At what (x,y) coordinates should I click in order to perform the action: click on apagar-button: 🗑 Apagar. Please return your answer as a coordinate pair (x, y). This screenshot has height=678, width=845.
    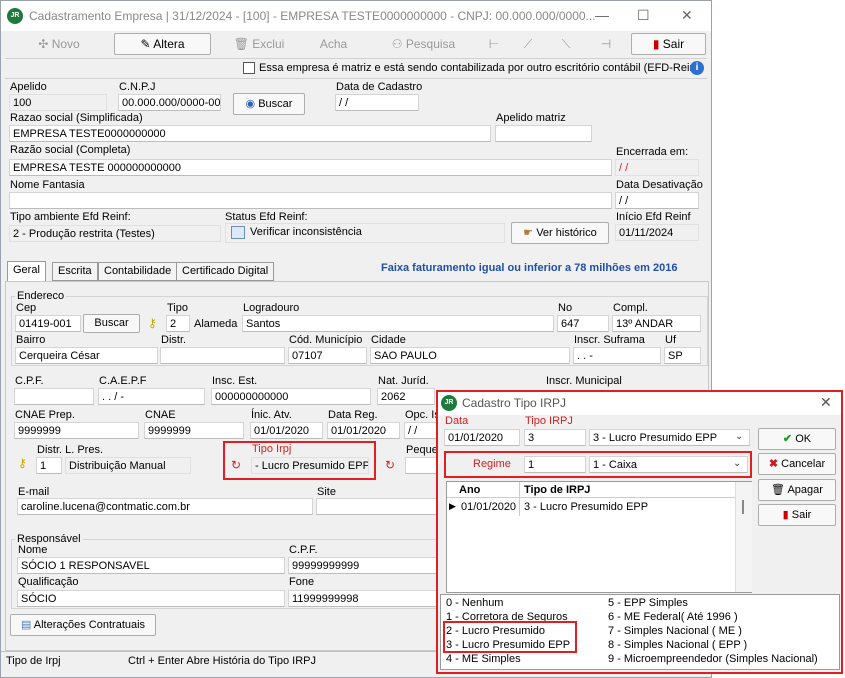
    Looking at the image, I should click on (797, 490).